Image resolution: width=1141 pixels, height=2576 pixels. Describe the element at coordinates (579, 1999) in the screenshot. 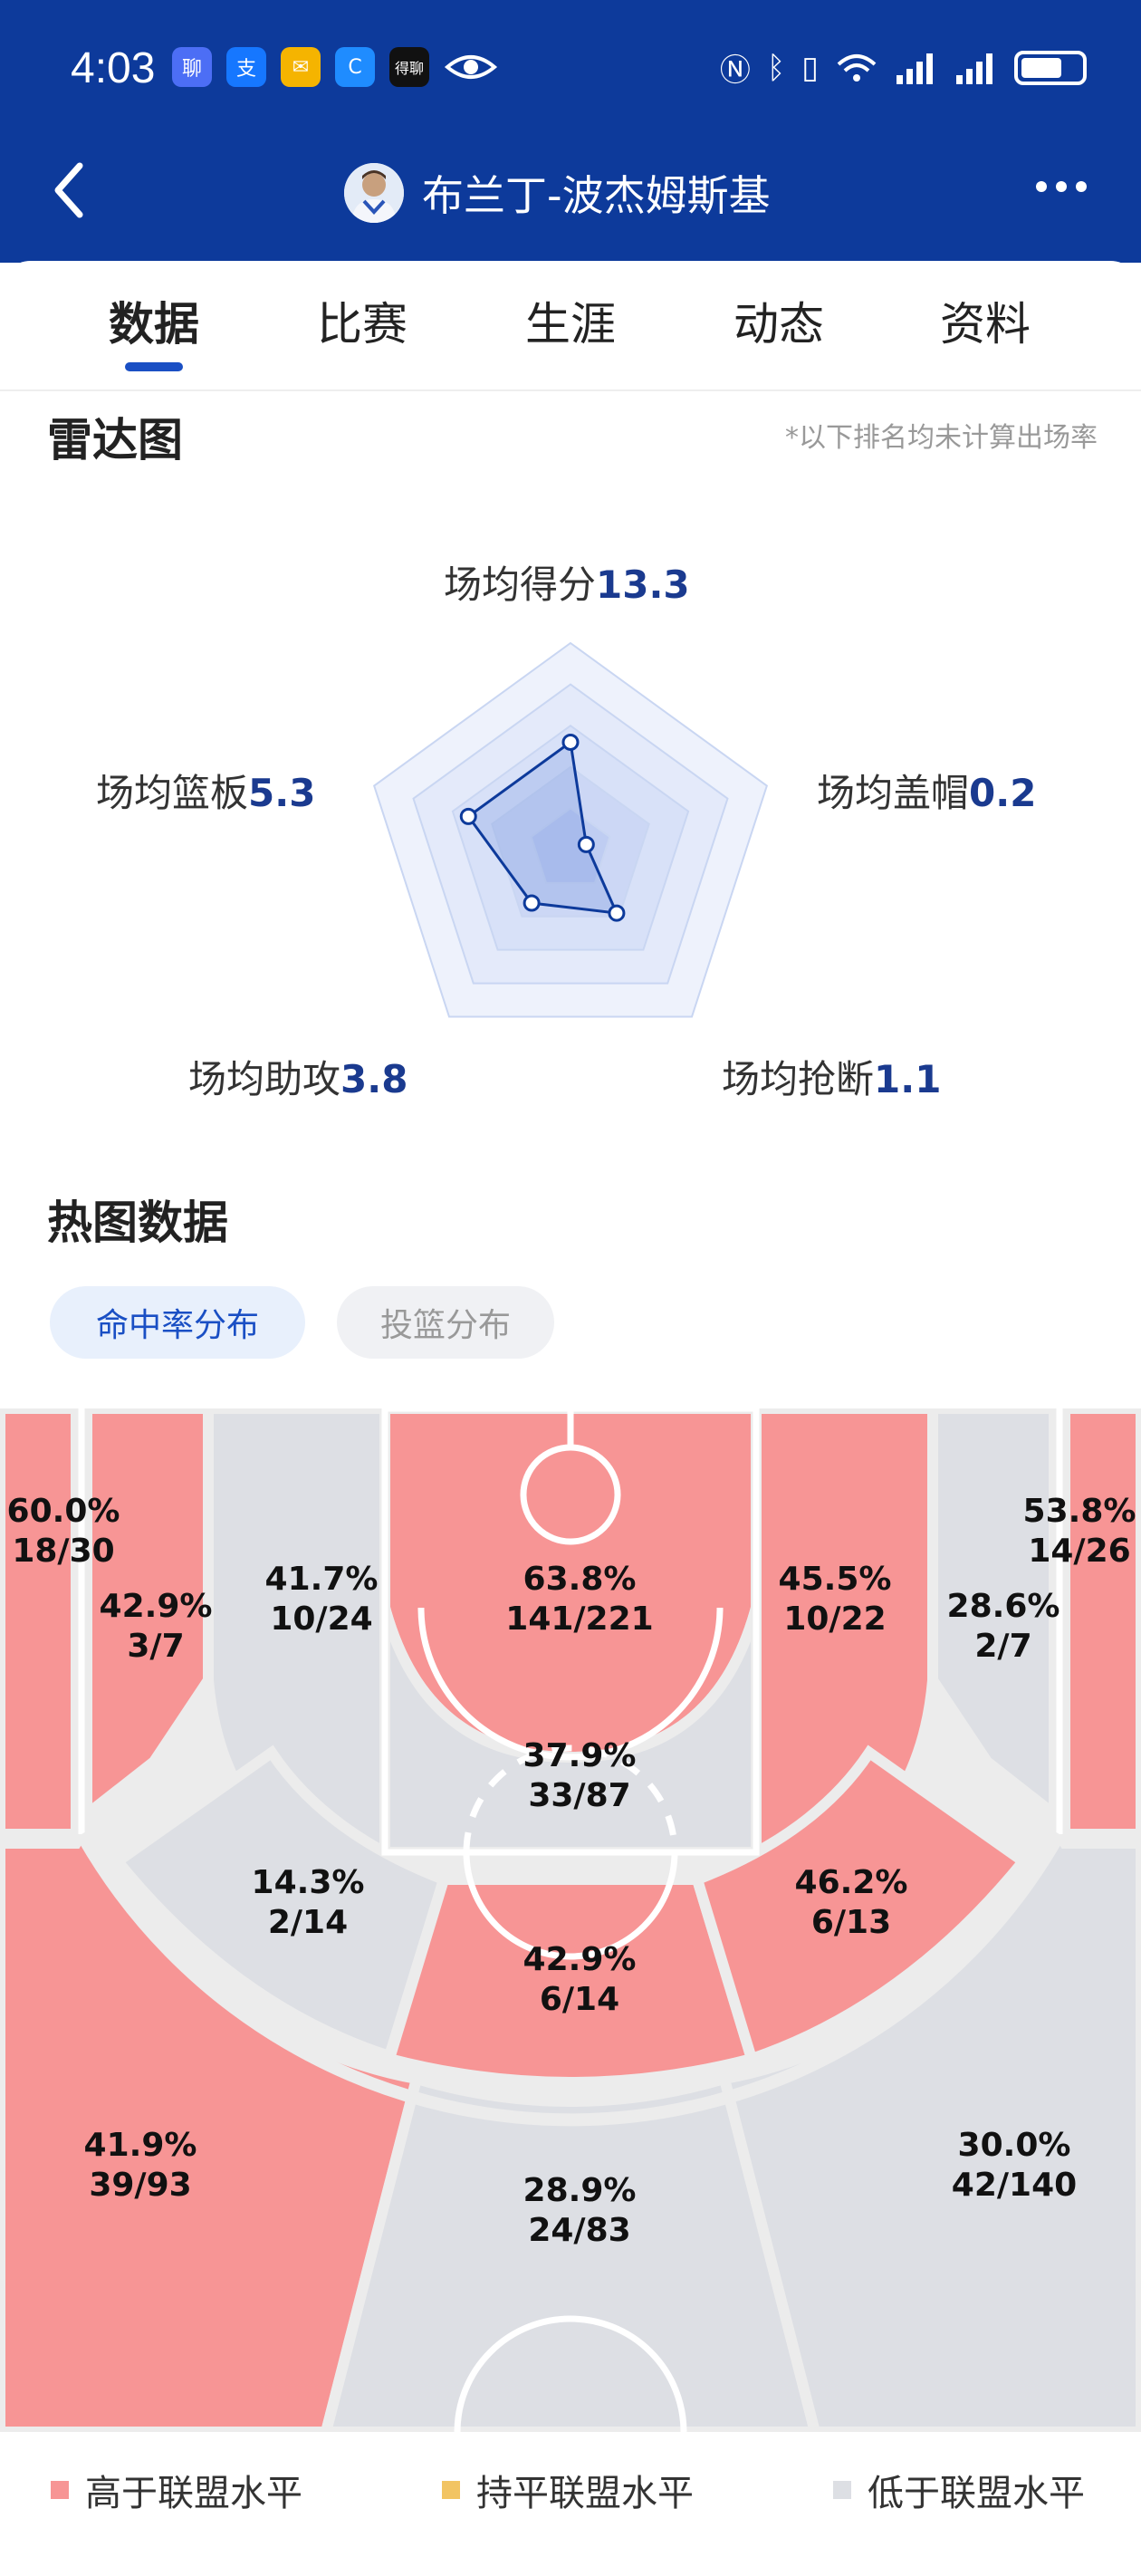

I see `zone-top-key-mid-made: 6/14` at that location.